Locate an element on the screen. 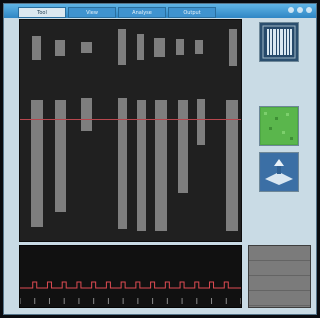 The height and width of the screenshot is (318, 320). height-map-icon is located at coordinates (279, 172).